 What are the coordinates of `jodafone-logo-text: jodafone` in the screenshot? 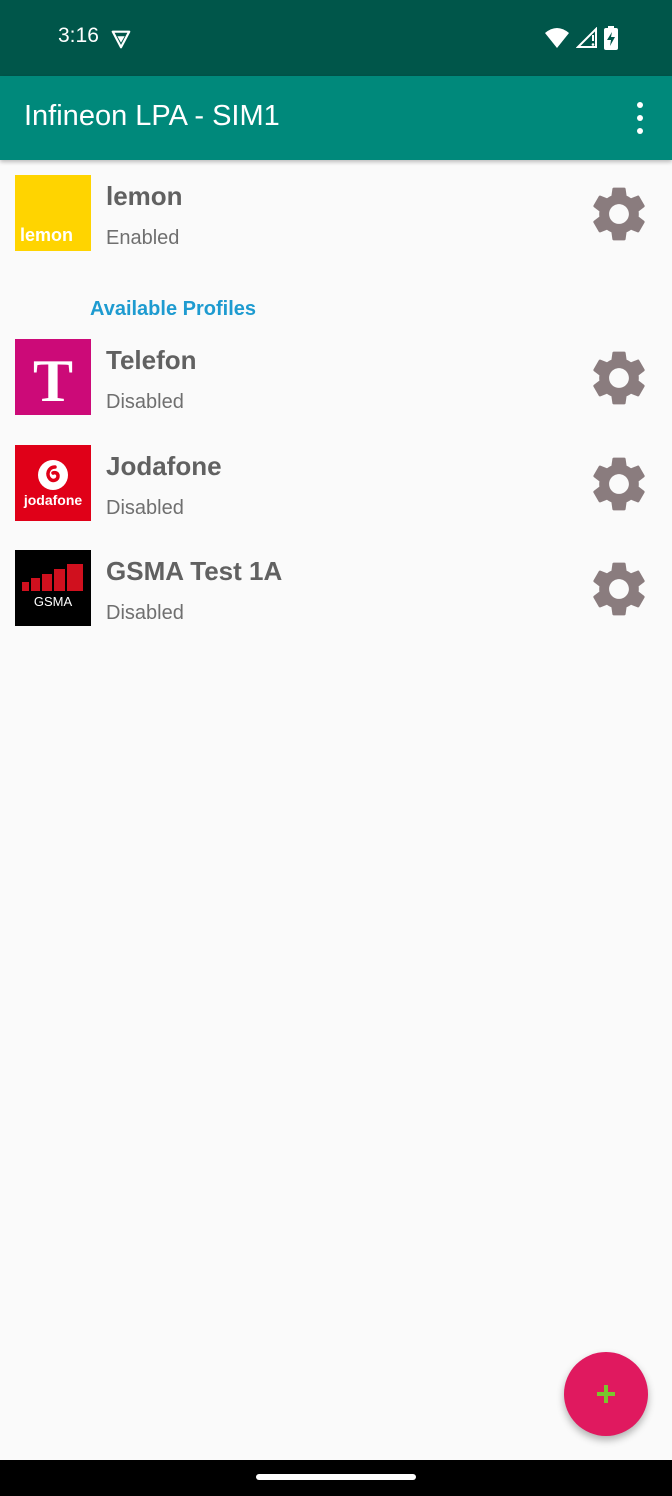 It's located at (53, 500).